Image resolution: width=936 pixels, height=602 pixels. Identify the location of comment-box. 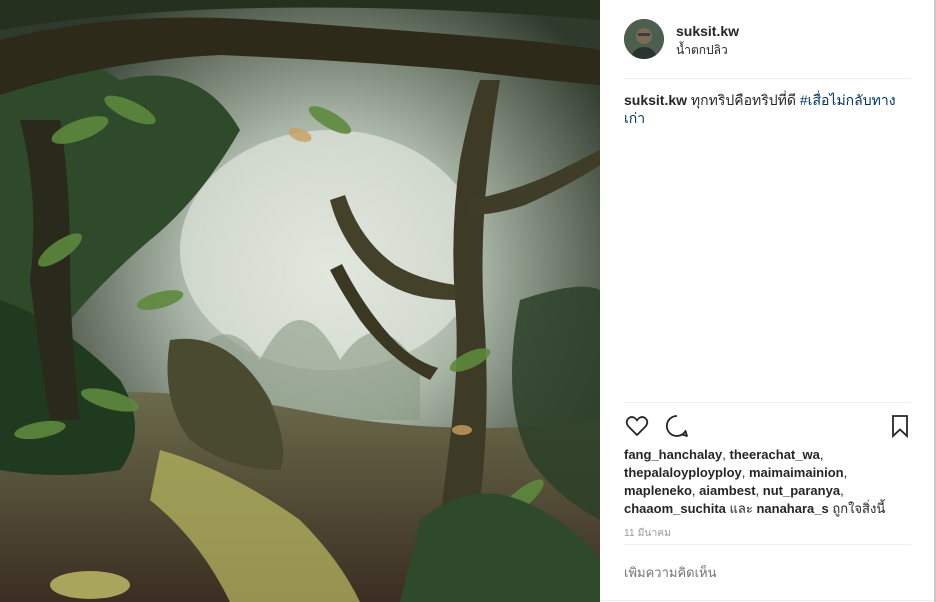
(767, 572).